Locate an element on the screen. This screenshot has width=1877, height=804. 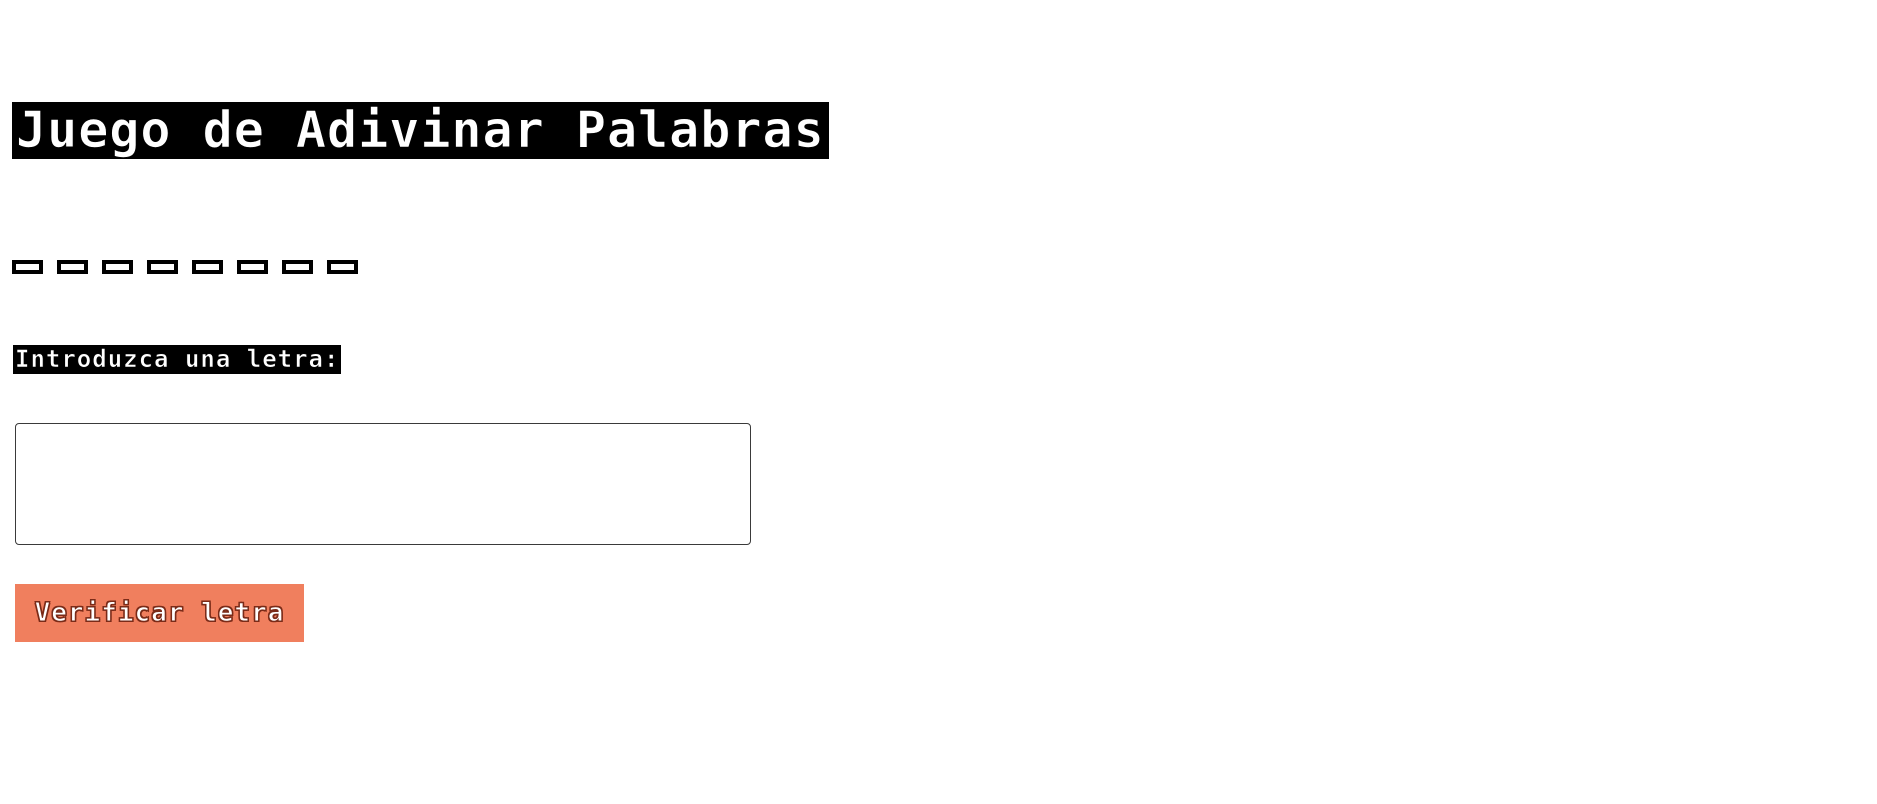
verify-letter-button: Verificar letra is located at coordinates (159, 613).